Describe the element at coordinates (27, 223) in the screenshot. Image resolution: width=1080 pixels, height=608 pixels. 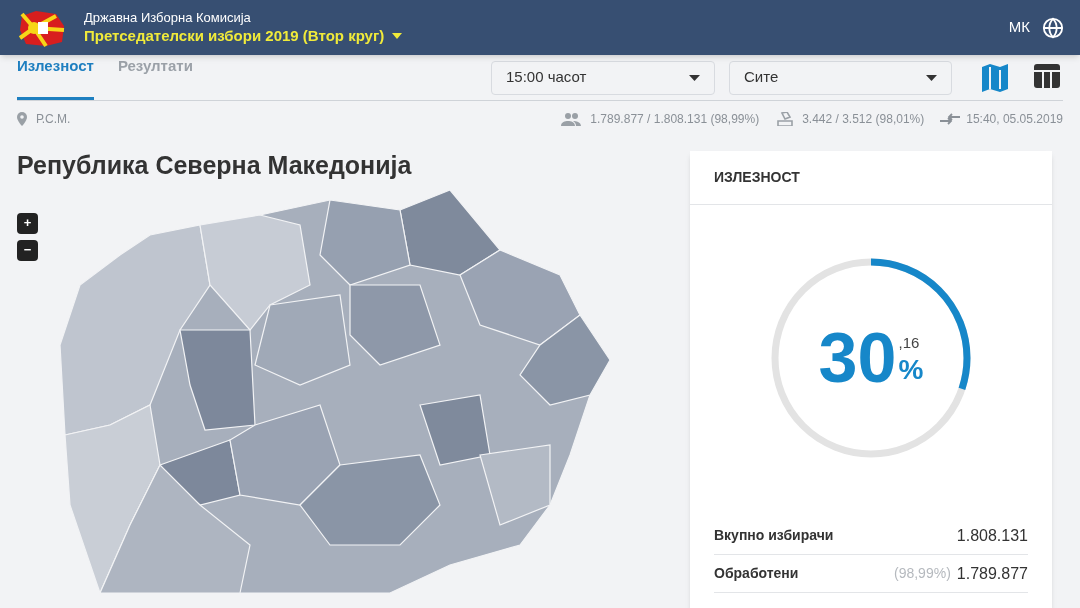
I see `zoom-button: +` at that location.